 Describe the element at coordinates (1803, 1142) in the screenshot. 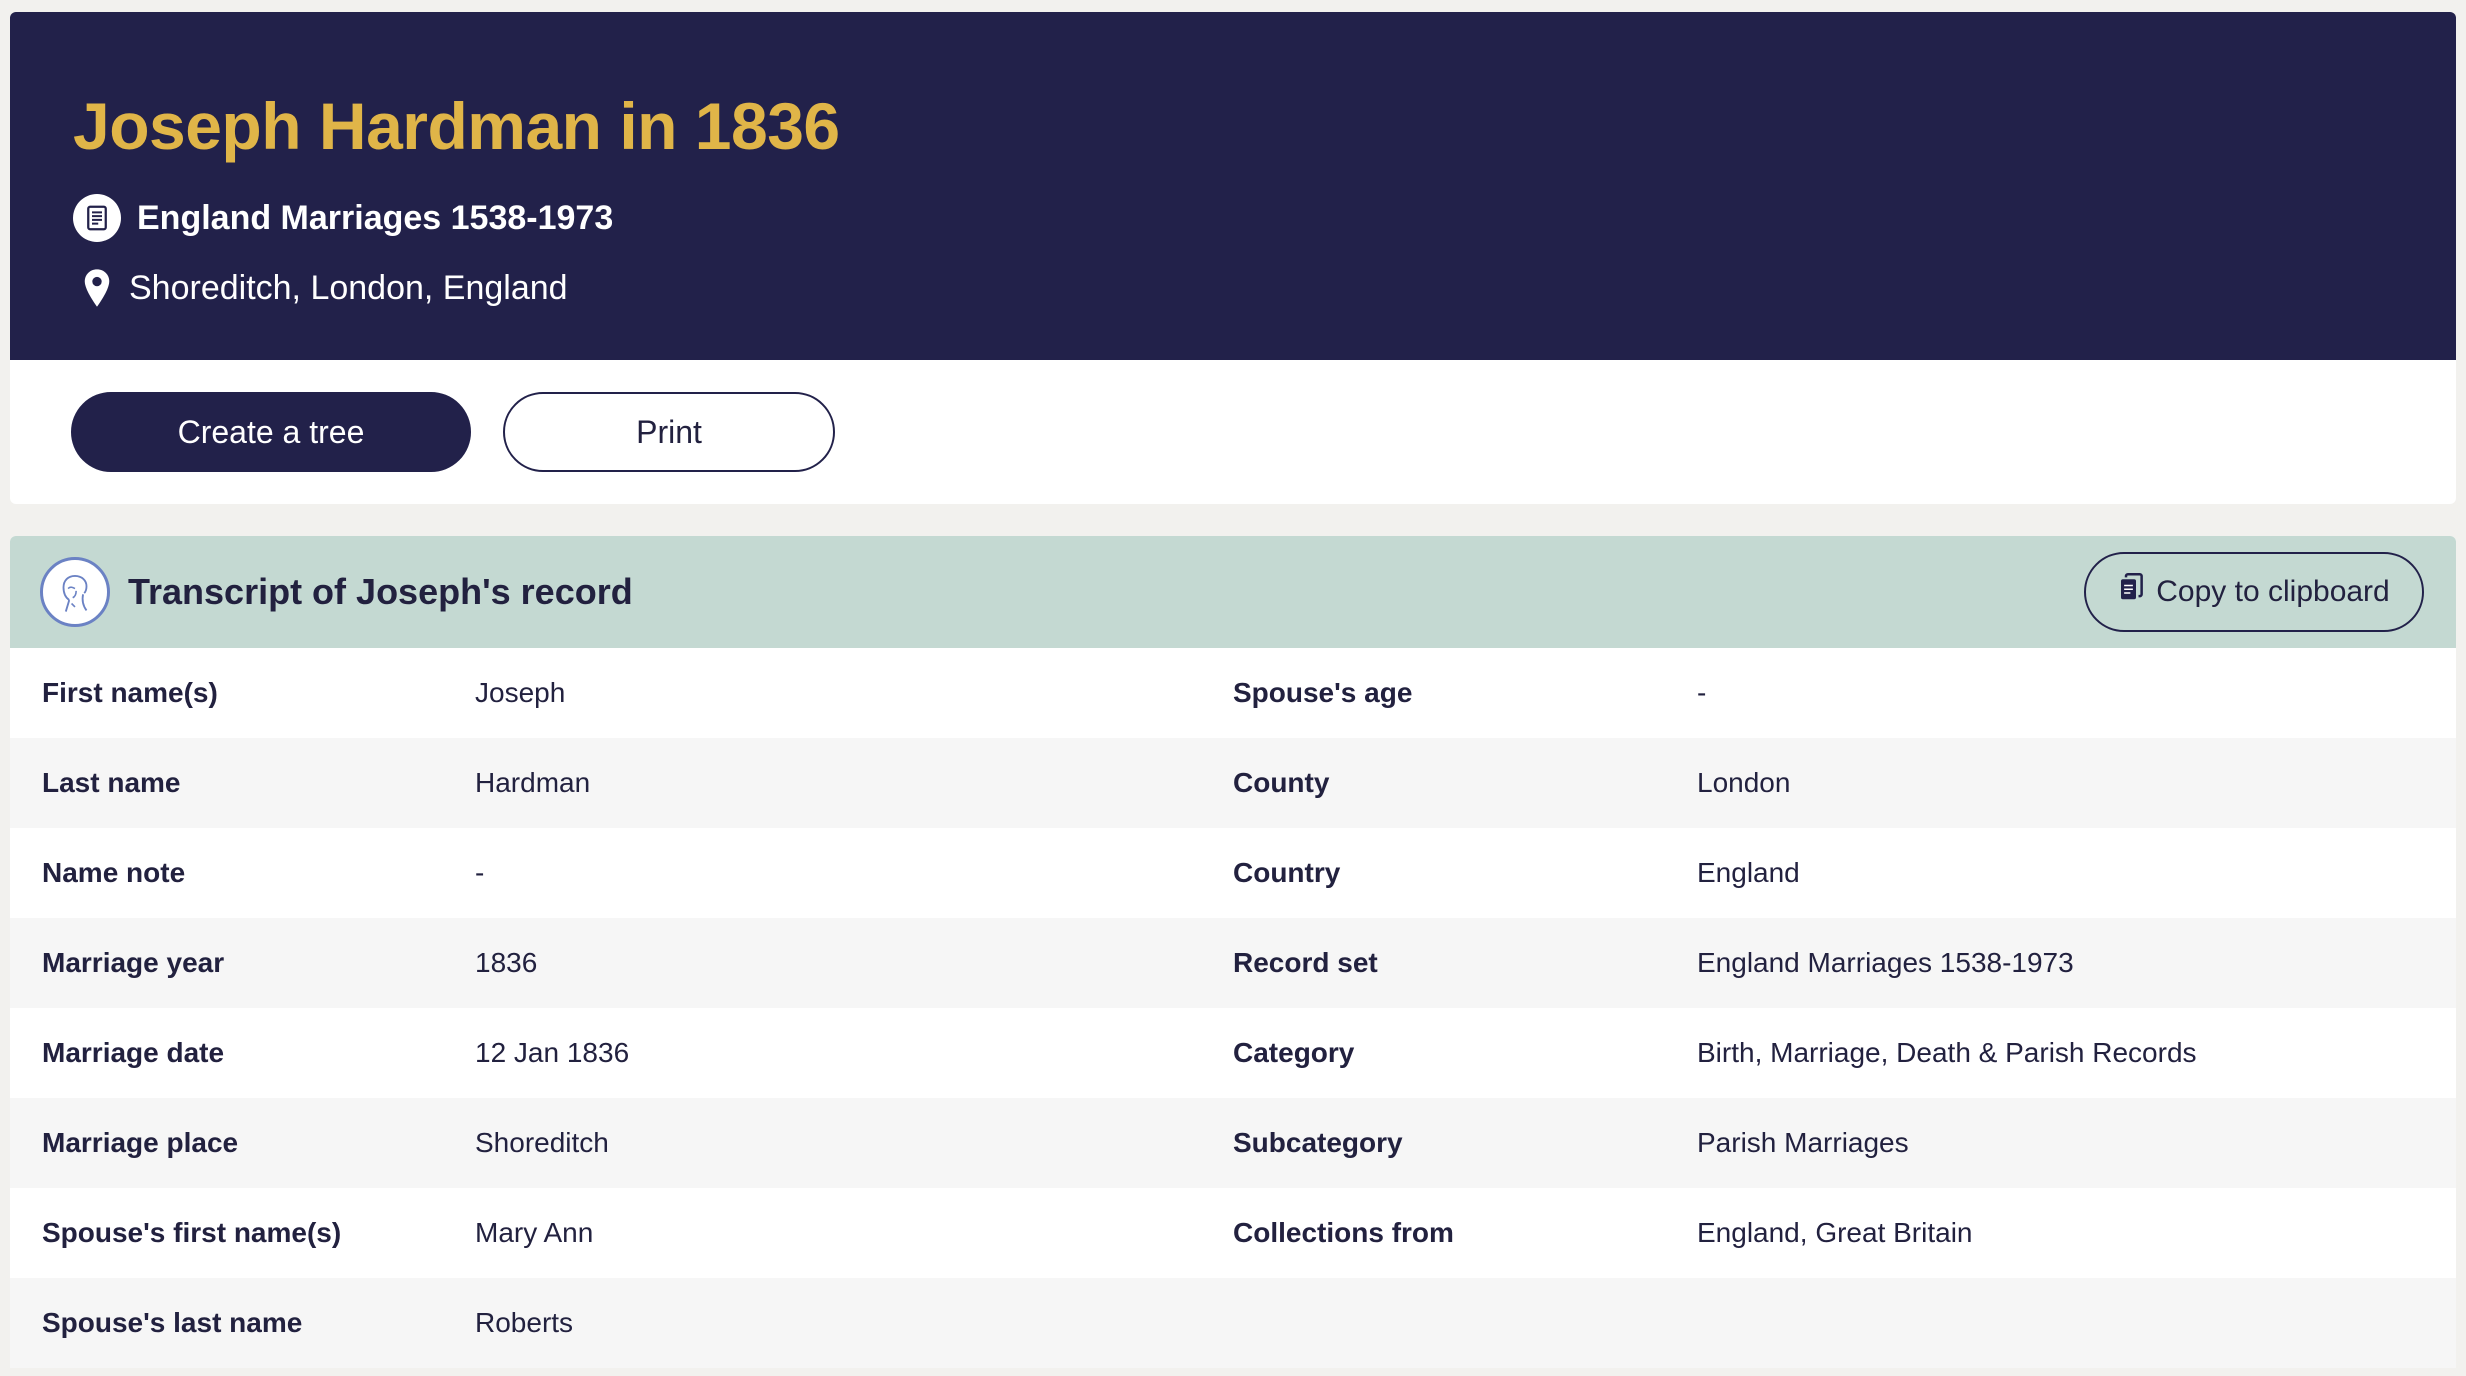

I see `field-value: Parish Marriages` at that location.